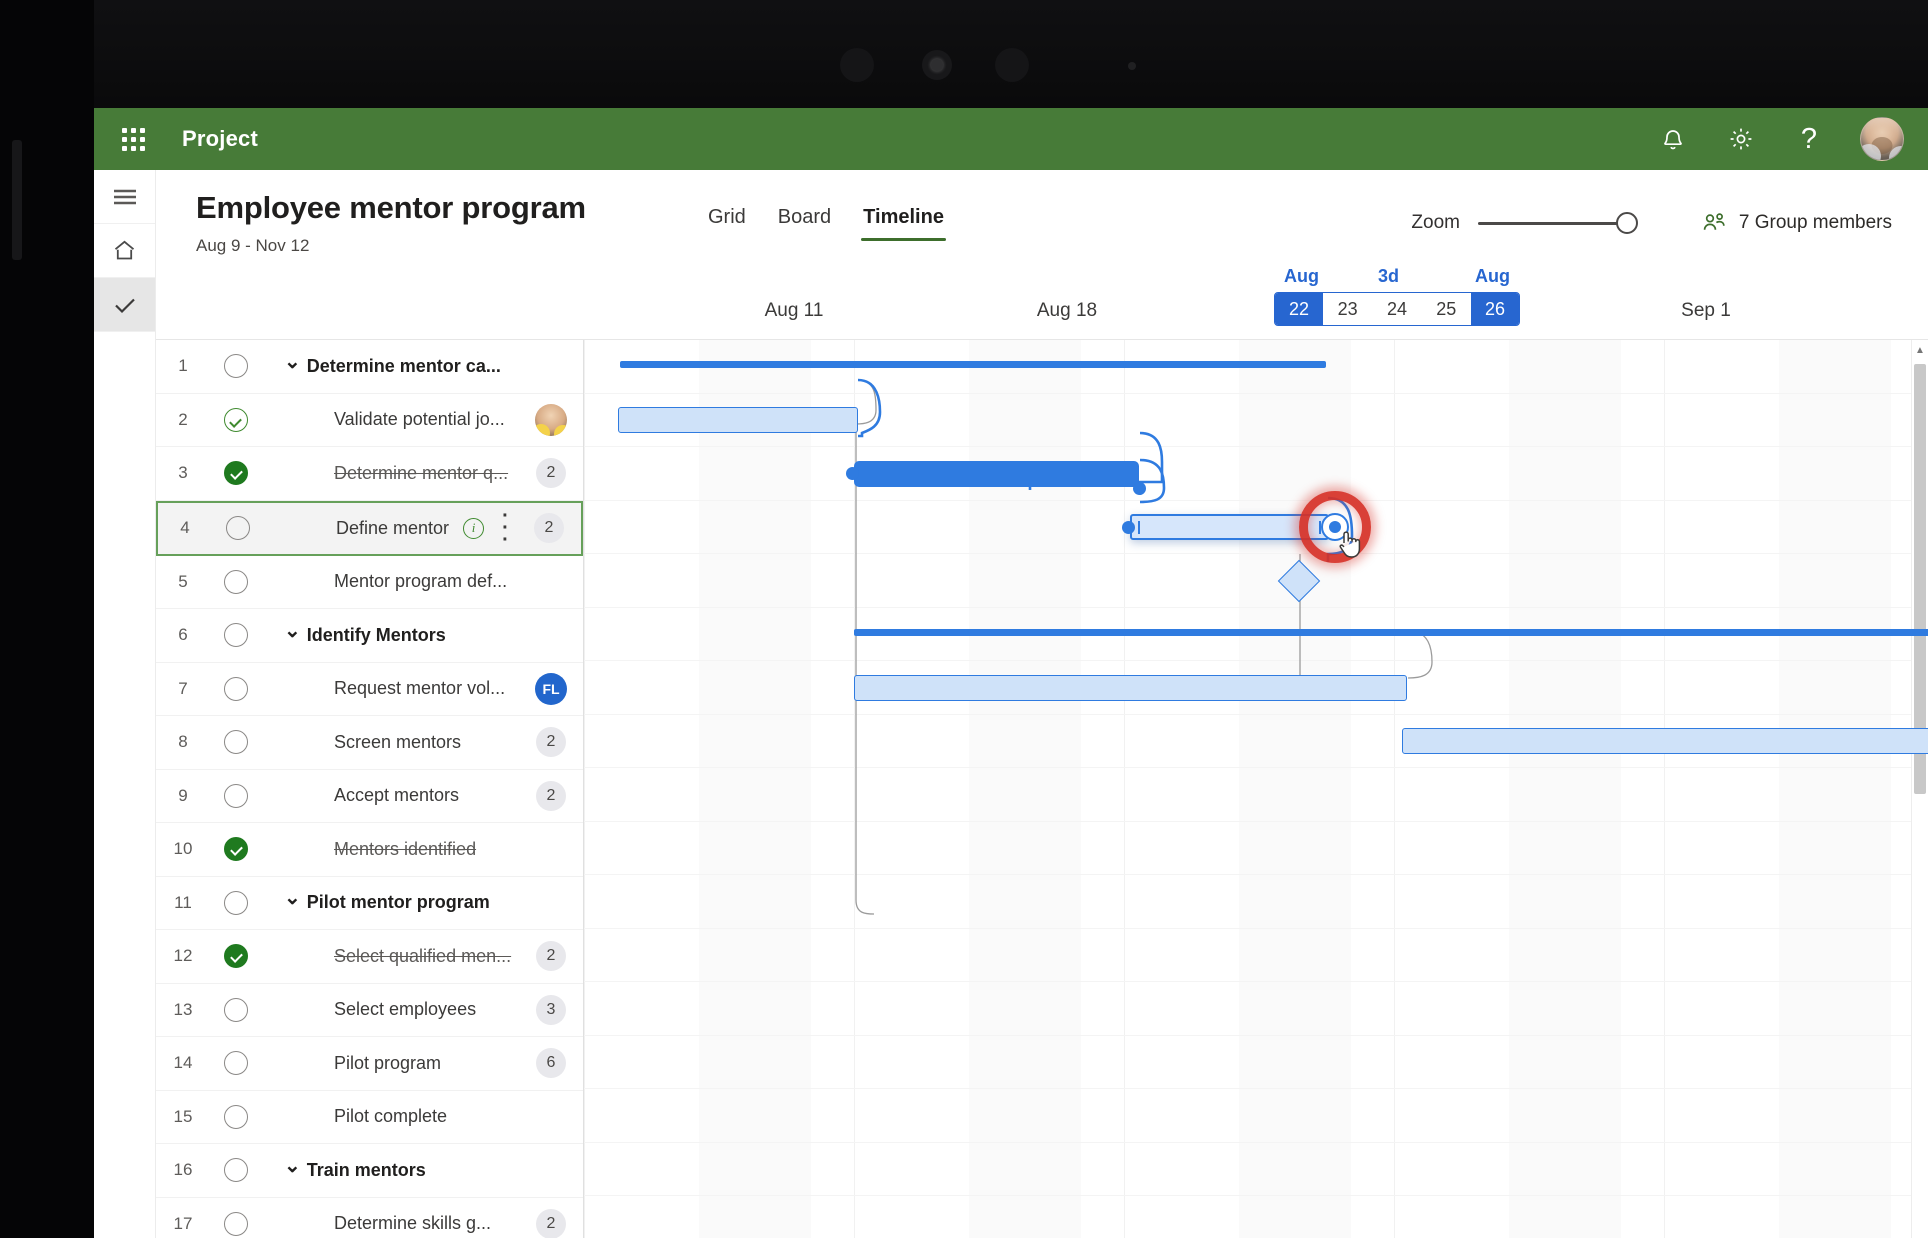 The height and width of the screenshot is (1238, 1928). Describe the element at coordinates (1673, 139) in the screenshot. I see `notification-bell-icon` at that location.